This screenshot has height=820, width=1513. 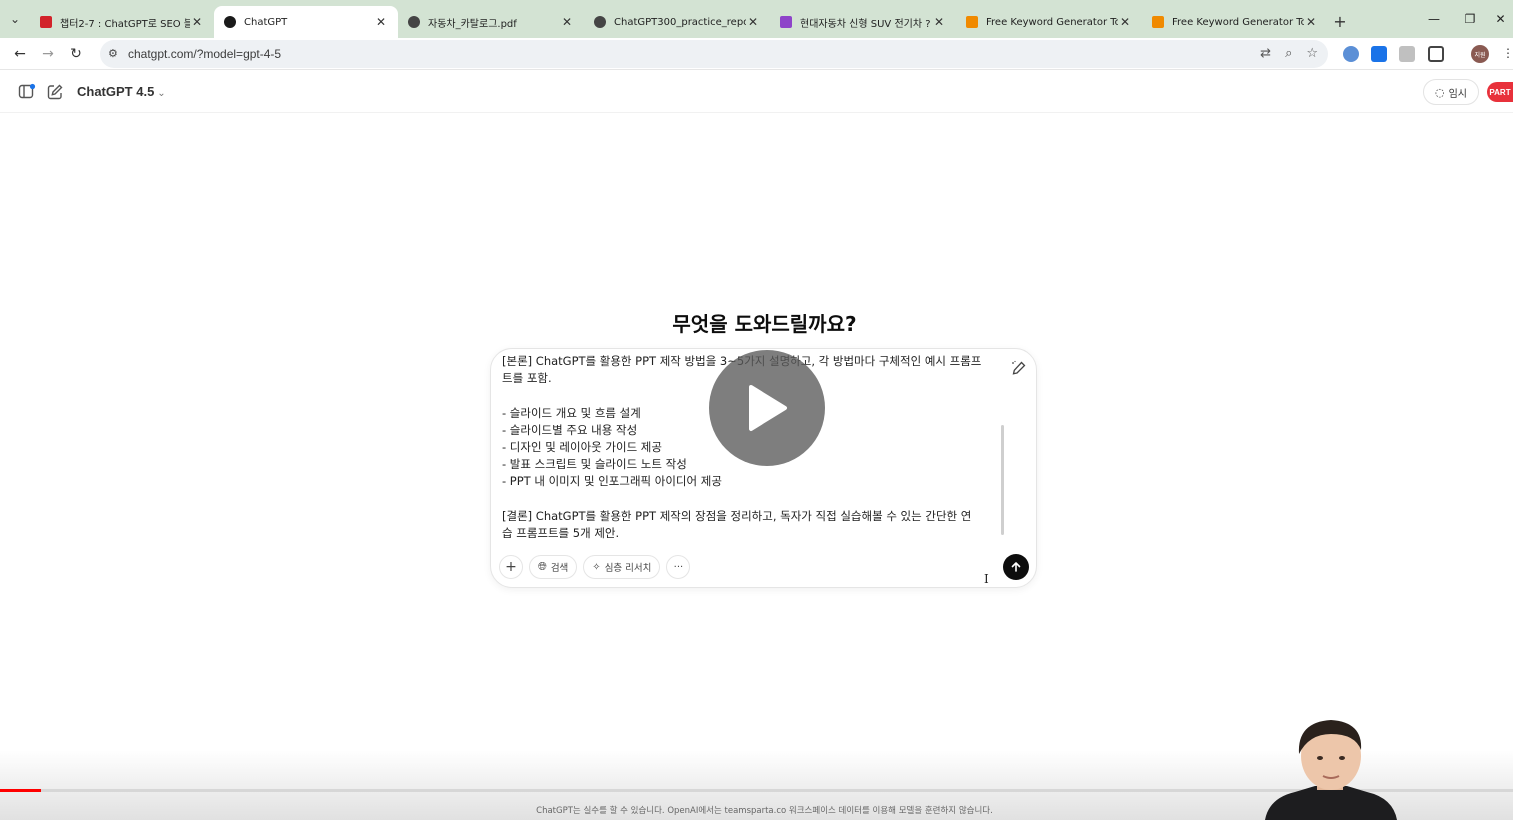 I want to click on plus-icon: +, so click(x=511, y=567).